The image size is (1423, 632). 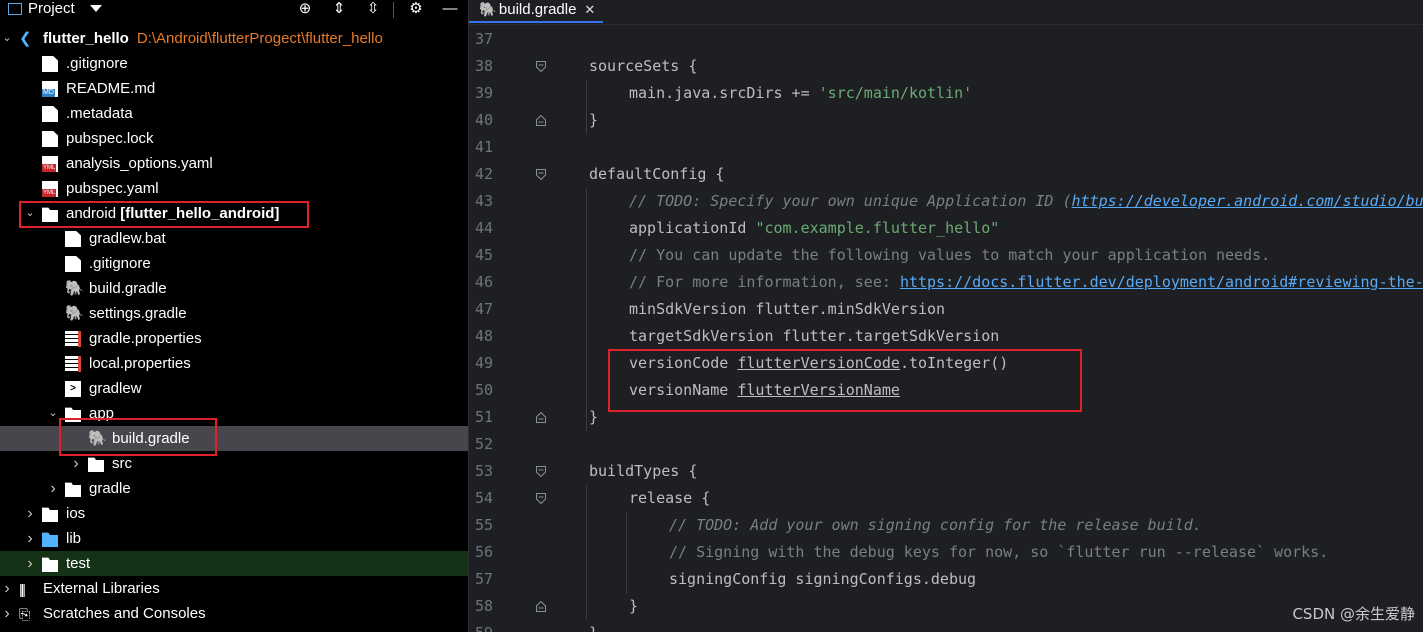 What do you see at coordinates (643, 66) in the screenshot?
I see `code-text: sourceSets {` at bounding box center [643, 66].